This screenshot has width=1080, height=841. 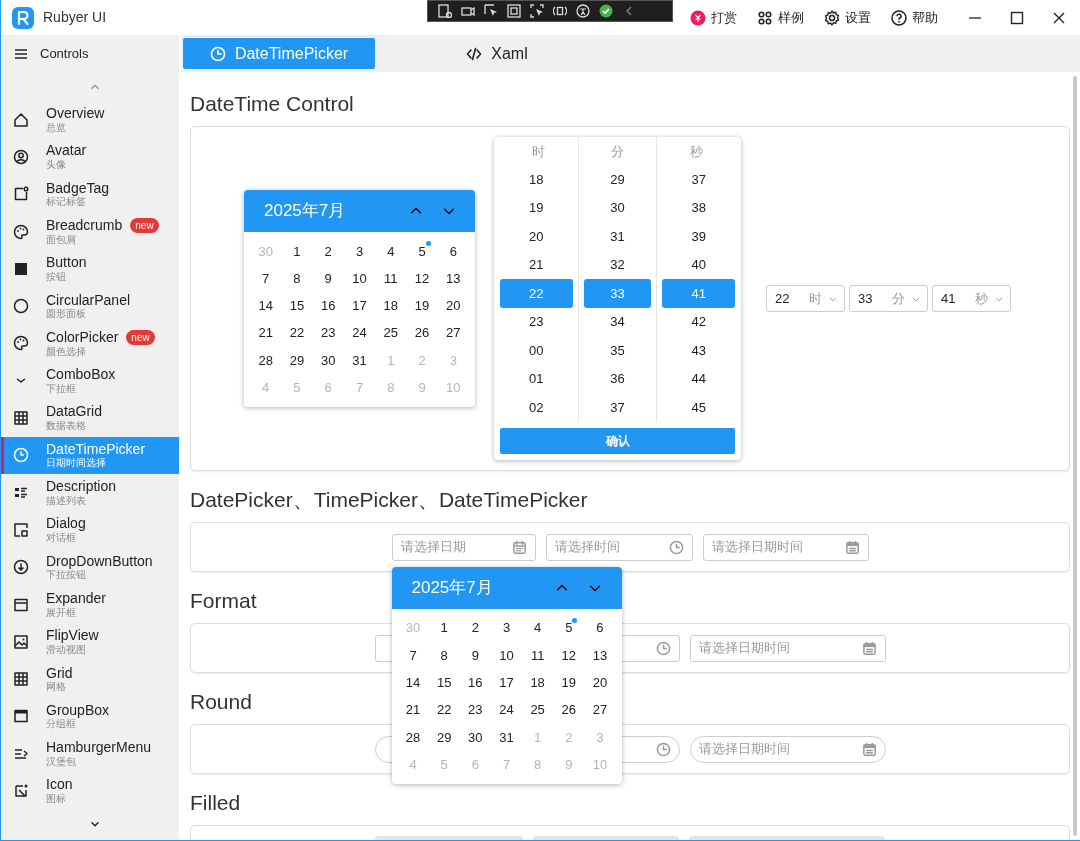 What do you see at coordinates (698, 208) in the screenshot?
I see `time-option: 38` at bounding box center [698, 208].